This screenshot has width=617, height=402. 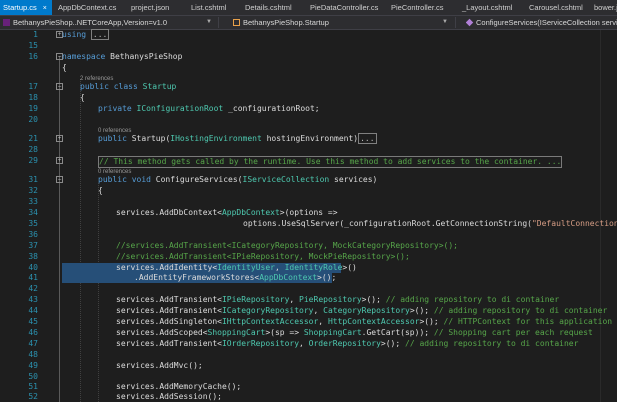 What do you see at coordinates (33, 212) in the screenshot?
I see `line-number: 34` at bounding box center [33, 212].